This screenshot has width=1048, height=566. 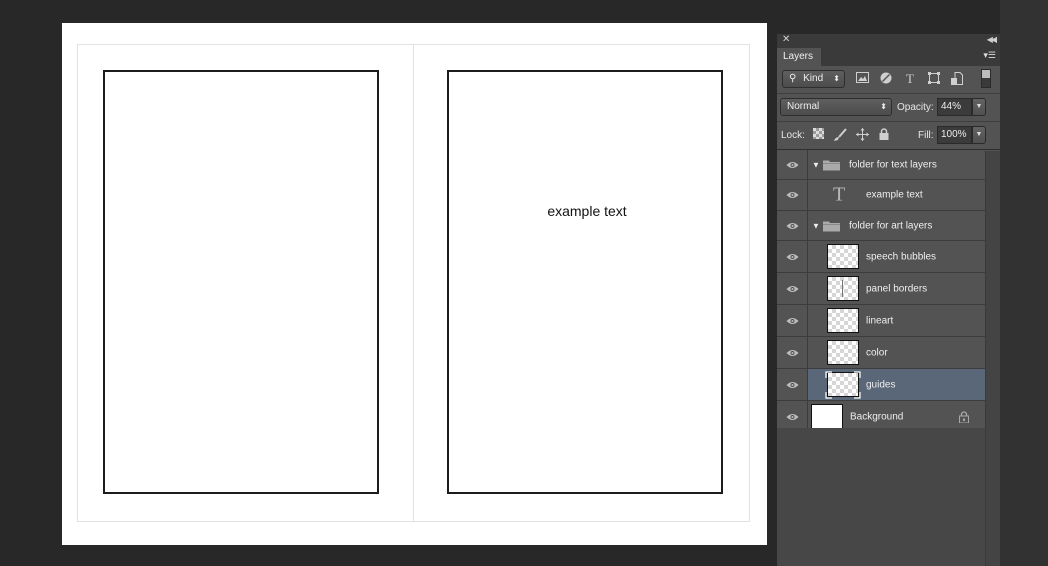 What do you see at coordinates (888, 56) in the screenshot?
I see `panel-tab-row: Layers ▾☰` at bounding box center [888, 56].